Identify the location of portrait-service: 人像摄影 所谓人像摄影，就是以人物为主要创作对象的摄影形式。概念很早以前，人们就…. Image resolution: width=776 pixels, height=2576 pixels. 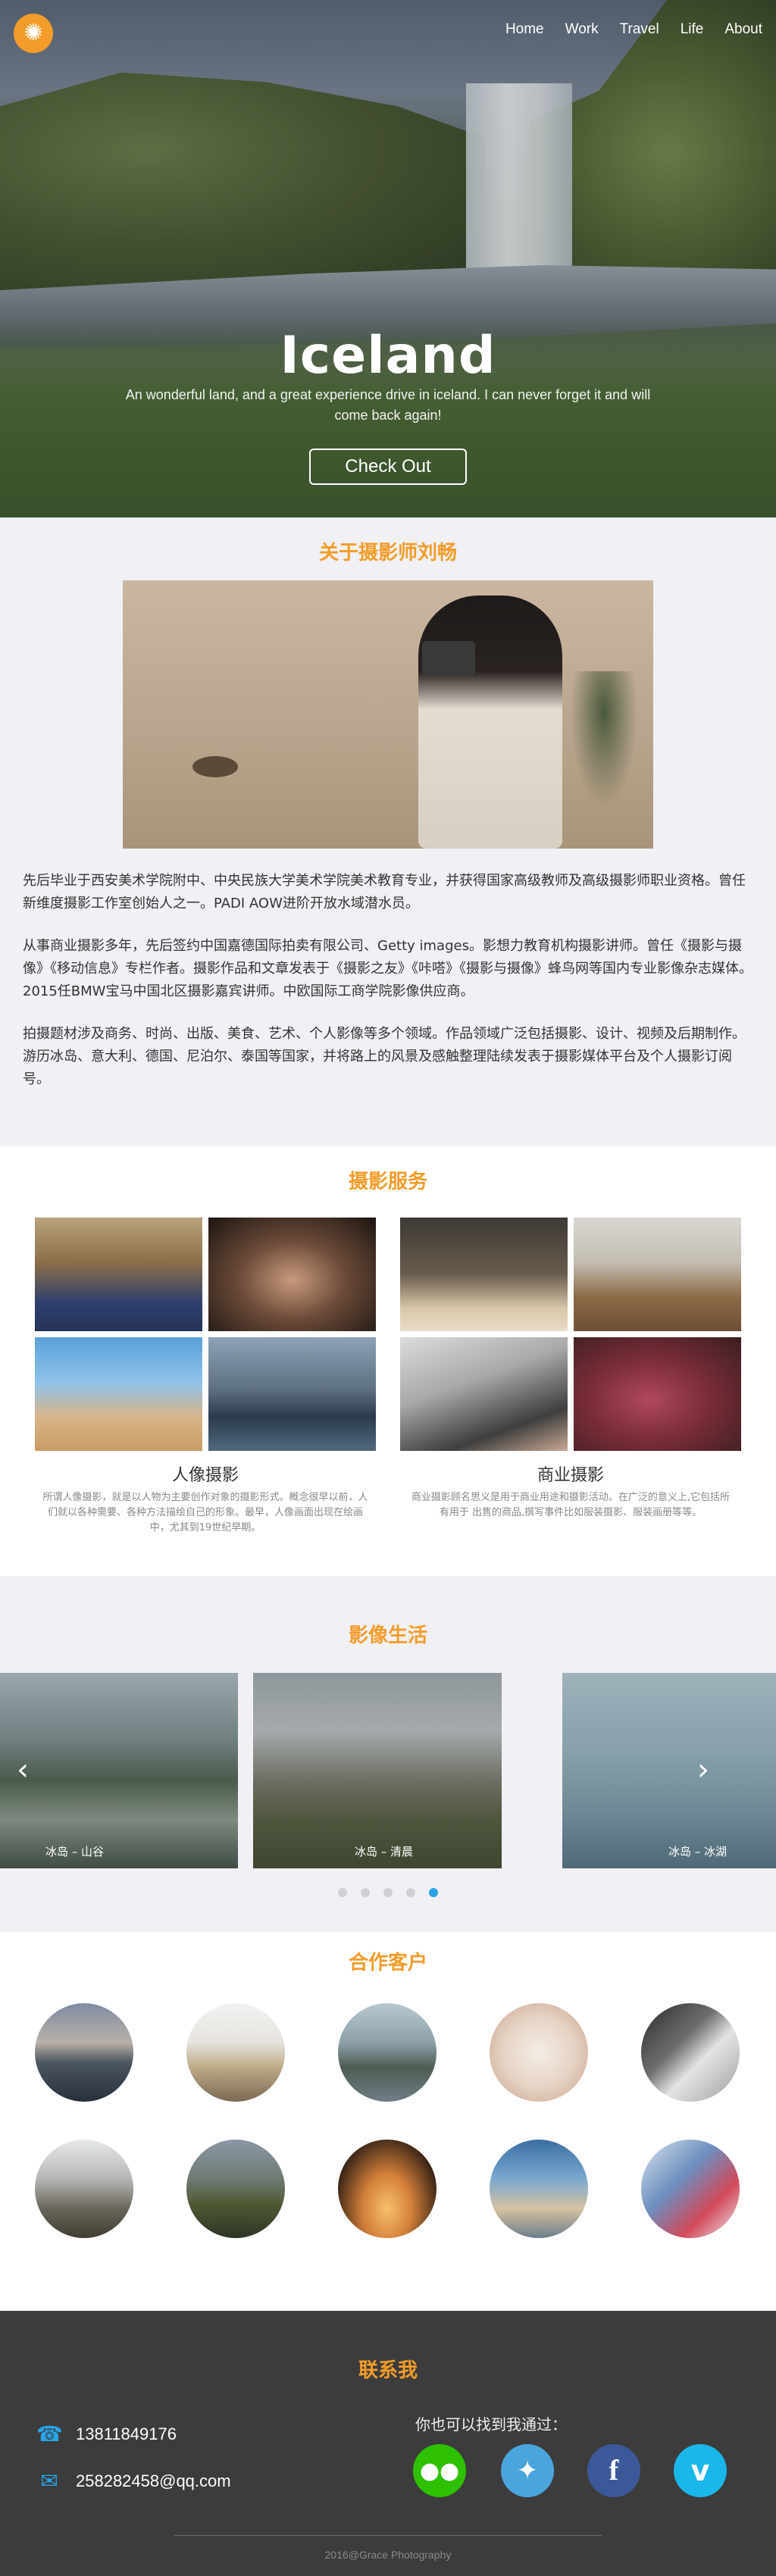
(205, 1377).